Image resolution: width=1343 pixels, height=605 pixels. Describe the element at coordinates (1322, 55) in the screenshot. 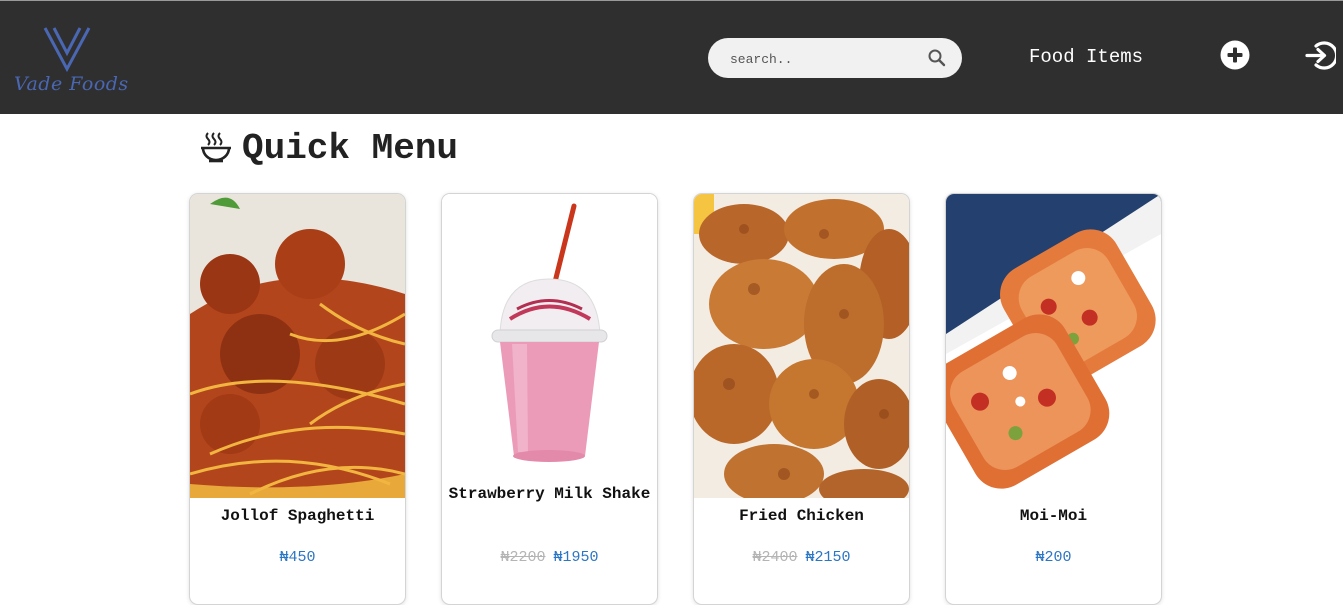

I see `login-icon` at that location.